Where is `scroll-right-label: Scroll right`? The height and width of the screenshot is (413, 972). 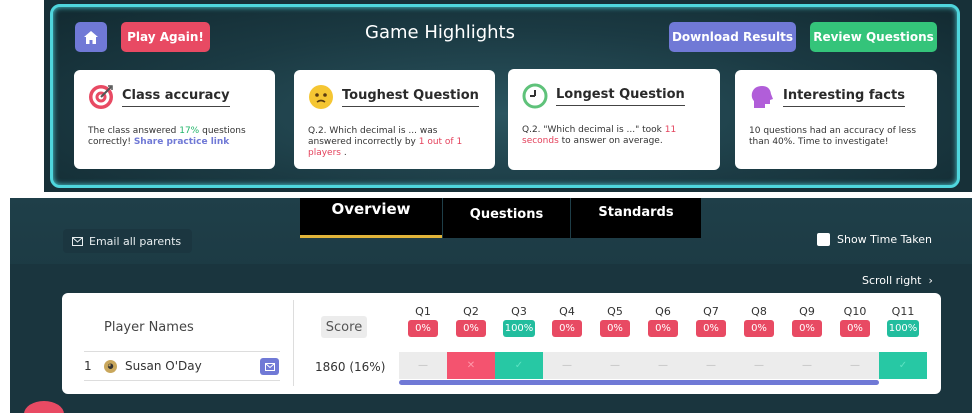
scroll-right-label: Scroll right is located at coordinates (892, 280).